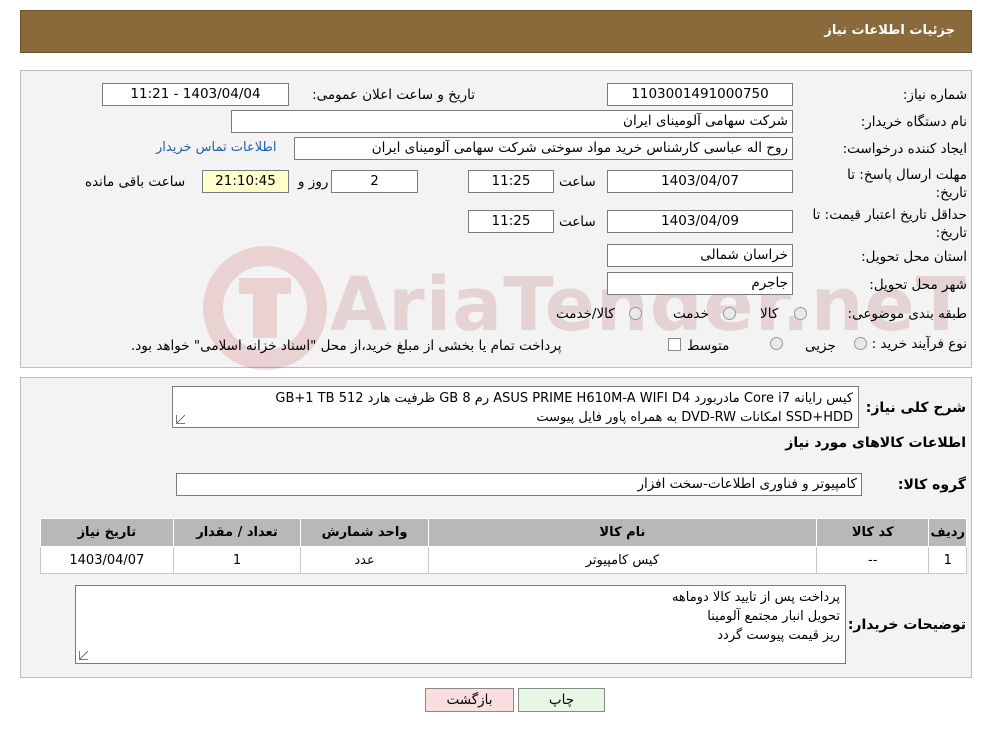 The height and width of the screenshot is (733, 985). What do you see at coordinates (511, 221) in the screenshot?
I see `price-validity-time-field: 11:25` at bounding box center [511, 221].